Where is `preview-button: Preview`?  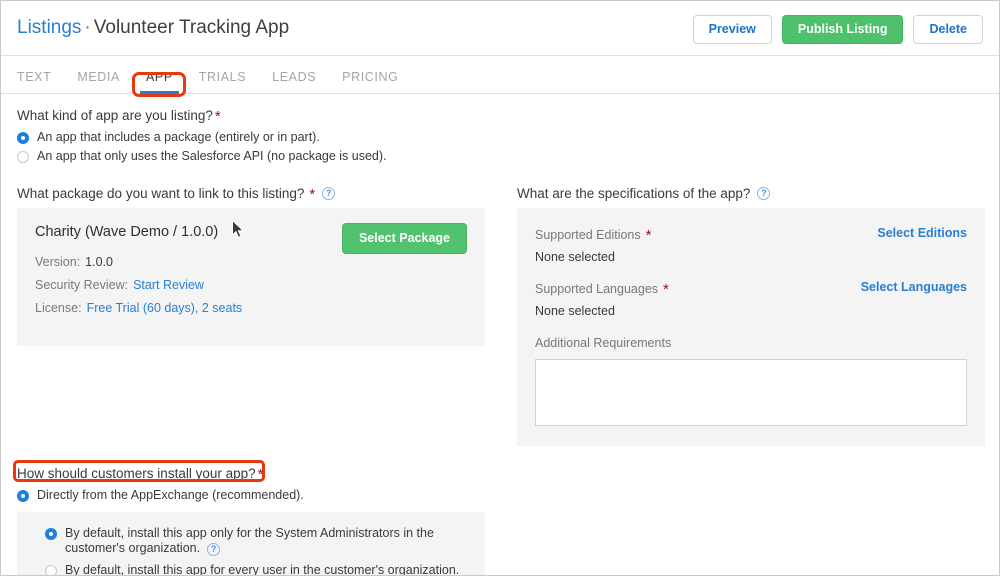 preview-button: Preview is located at coordinates (732, 29).